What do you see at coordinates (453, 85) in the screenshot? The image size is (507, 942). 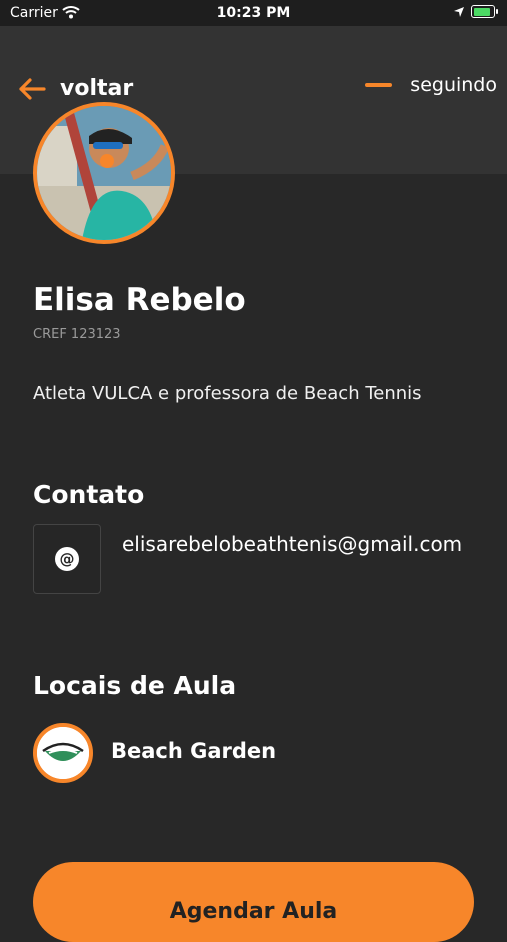 I see `follow-label: seguindo` at bounding box center [453, 85].